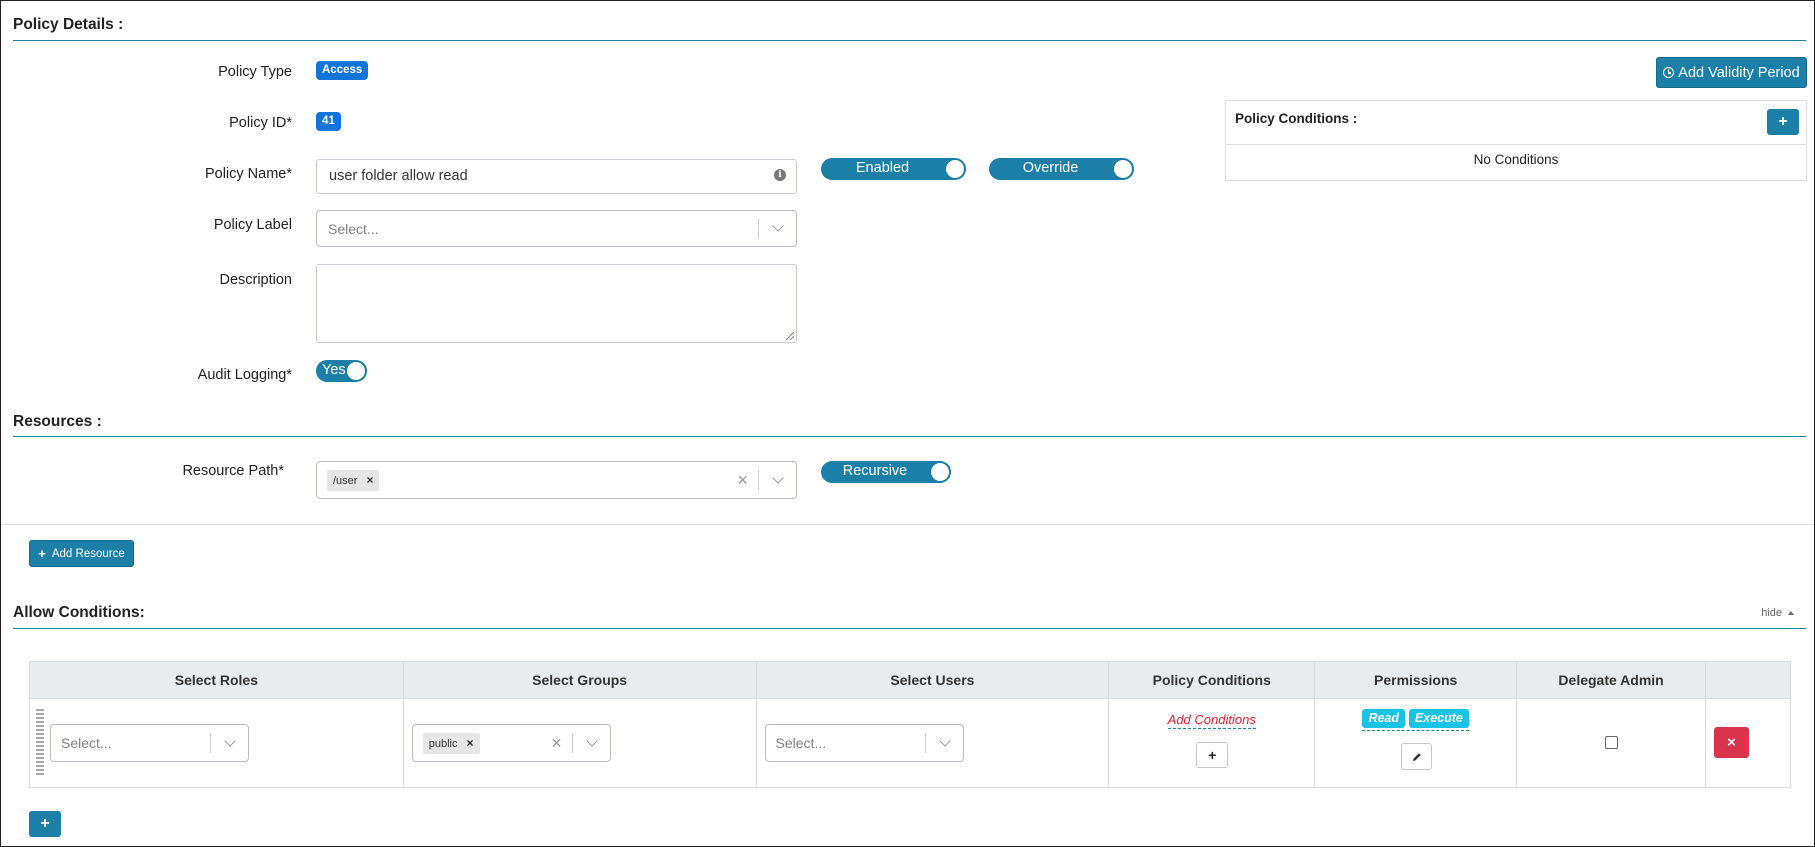 The width and height of the screenshot is (1815, 847). Describe the element at coordinates (1211, 720) in the screenshot. I see `add-conditions-link: Add Conditions` at that location.